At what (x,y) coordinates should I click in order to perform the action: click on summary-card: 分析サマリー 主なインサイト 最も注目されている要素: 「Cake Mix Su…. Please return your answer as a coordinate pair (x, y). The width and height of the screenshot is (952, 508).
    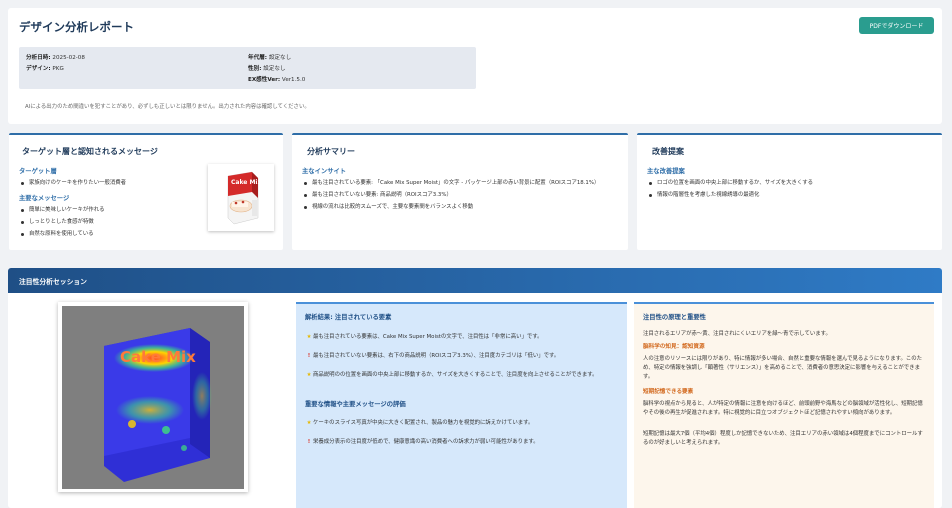
    Looking at the image, I should click on (460, 191).